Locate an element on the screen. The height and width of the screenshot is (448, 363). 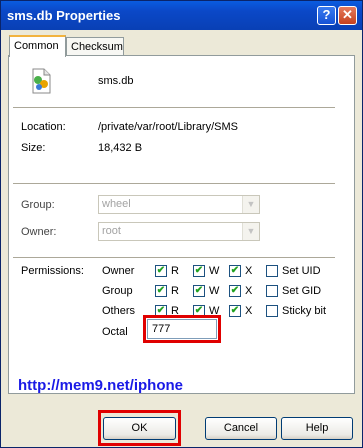
sticky-bit-label: Sticky bit is located at coordinates (304, 311).